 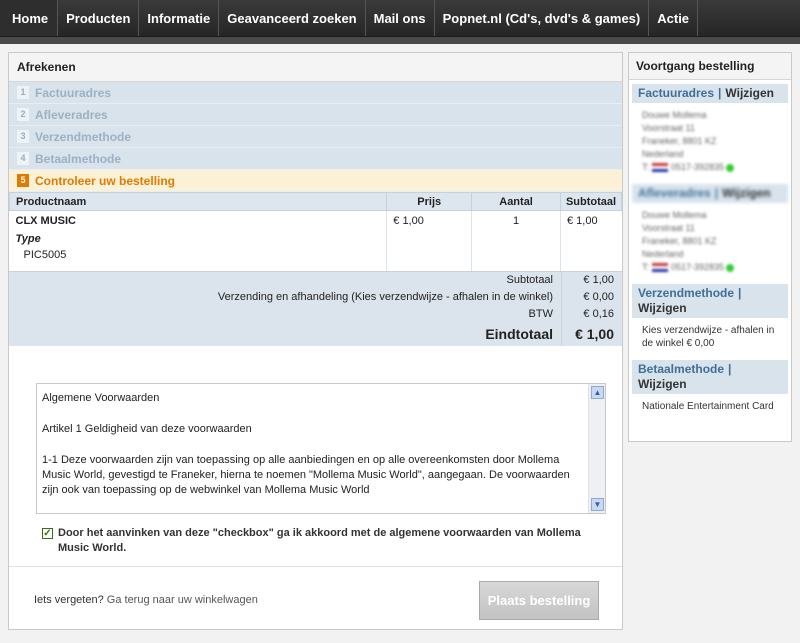 What do you see at coordinates (198, 241) in the screenshot?
I see `product-cell: CLX MUSIC Type PIC5005` at bounding box center [198, 241].